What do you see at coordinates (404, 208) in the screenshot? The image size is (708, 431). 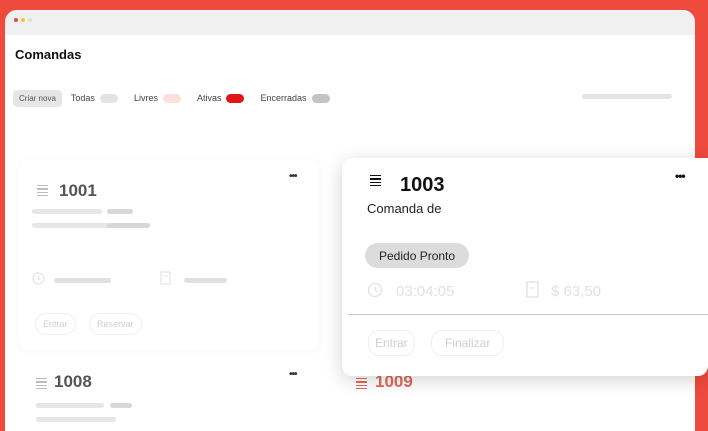 I see `card-subtitle: Comanda de` at bounding box center [404, 208].